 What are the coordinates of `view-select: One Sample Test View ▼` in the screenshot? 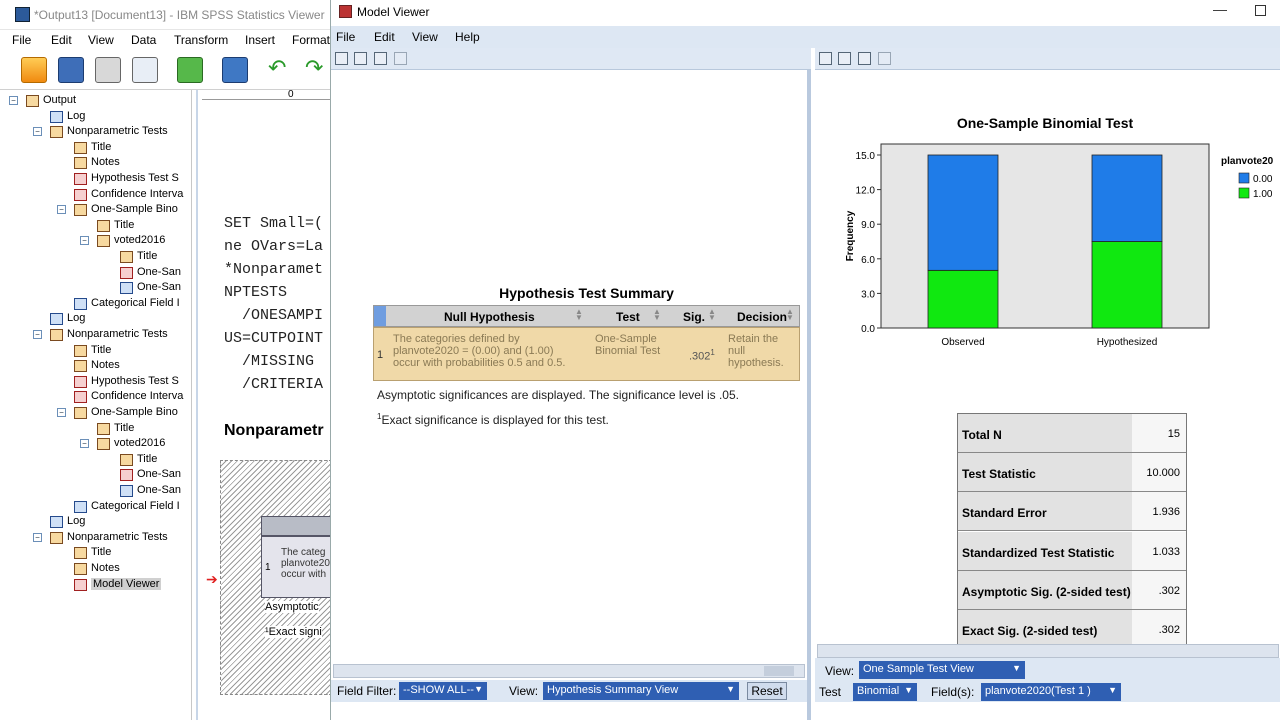 It's located at (942, 670).